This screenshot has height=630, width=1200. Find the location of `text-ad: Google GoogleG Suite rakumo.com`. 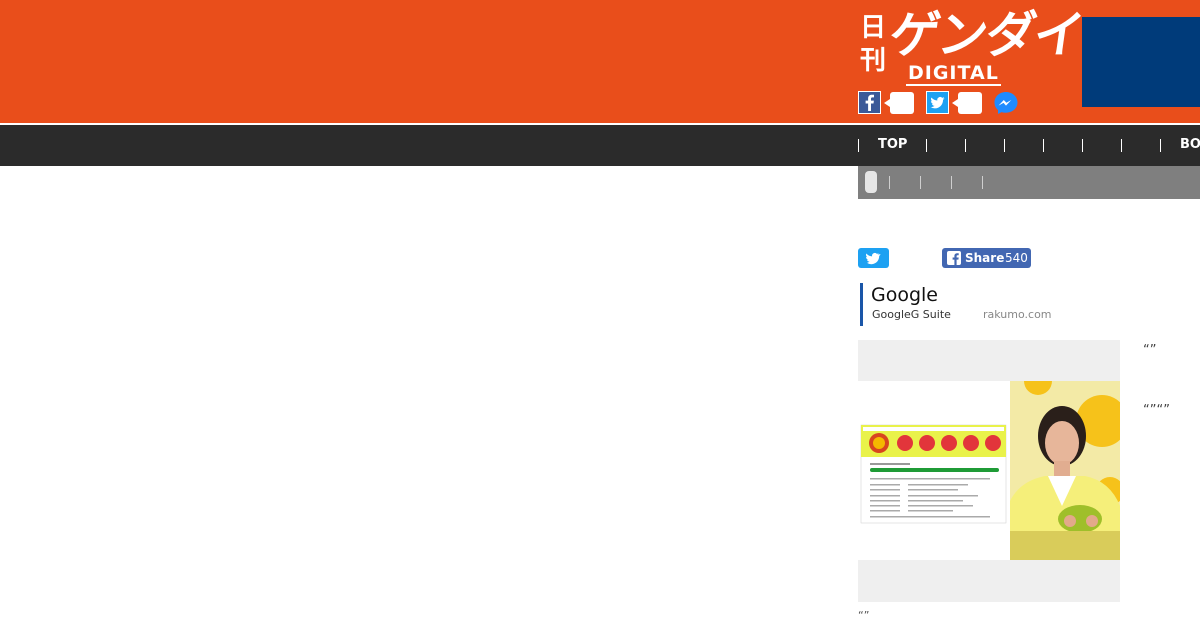

text-ad: Google GoogleG Suite rakumo.com is located at coordinates (961, 304).